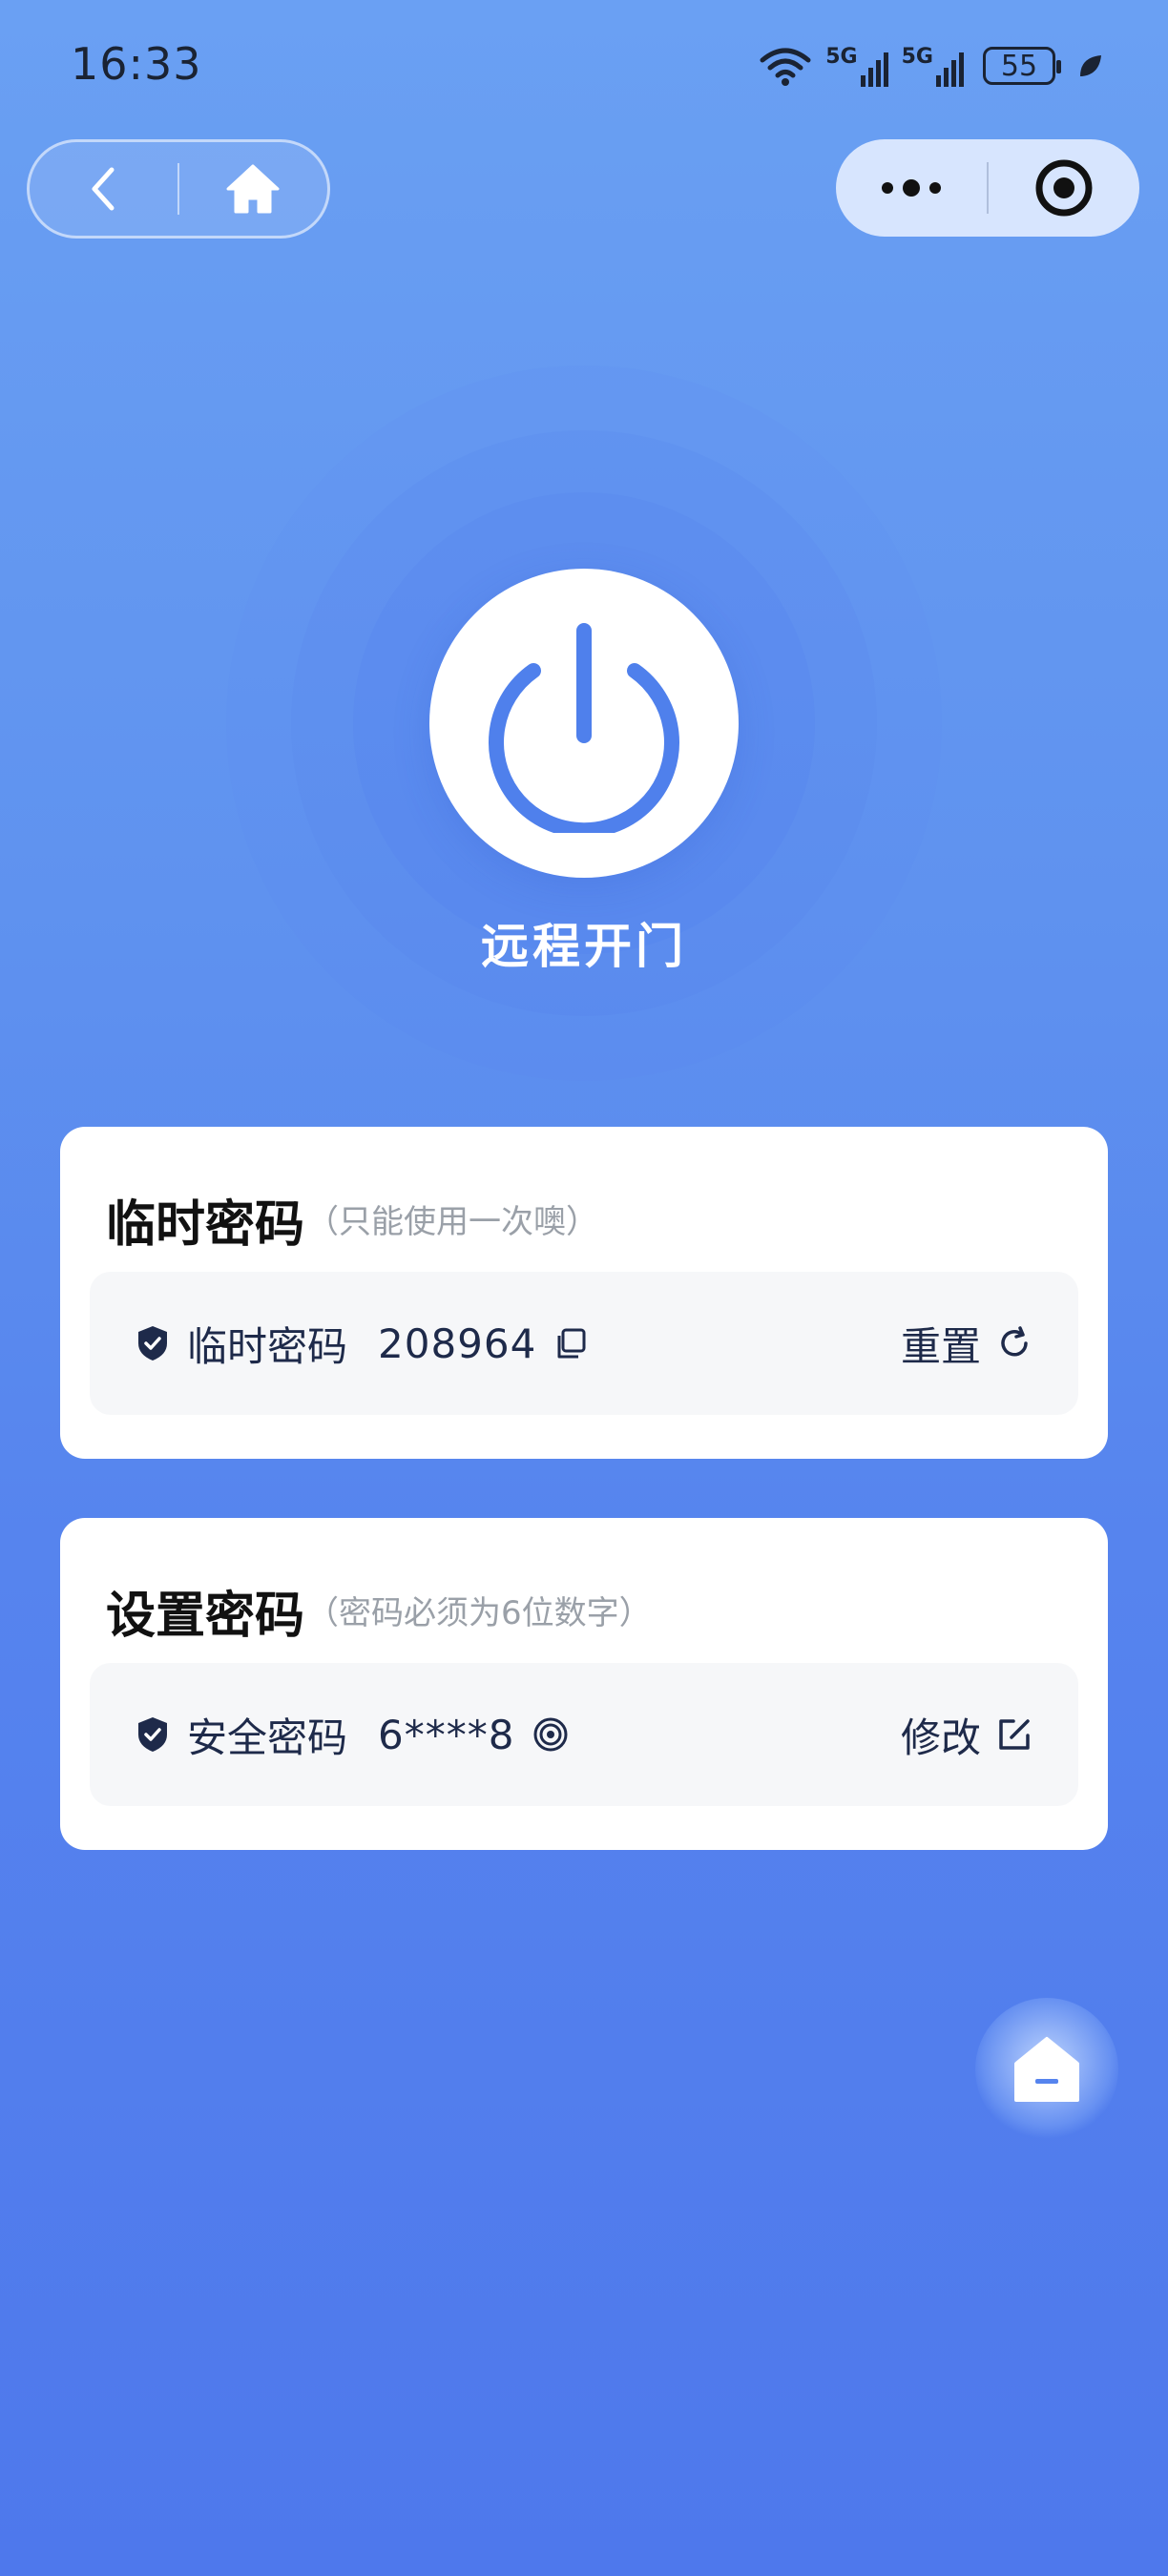  What do you see at coordinates (841, 57) in the screenshot?
I see `network-type: 5G` at bounding box center [841, 57].